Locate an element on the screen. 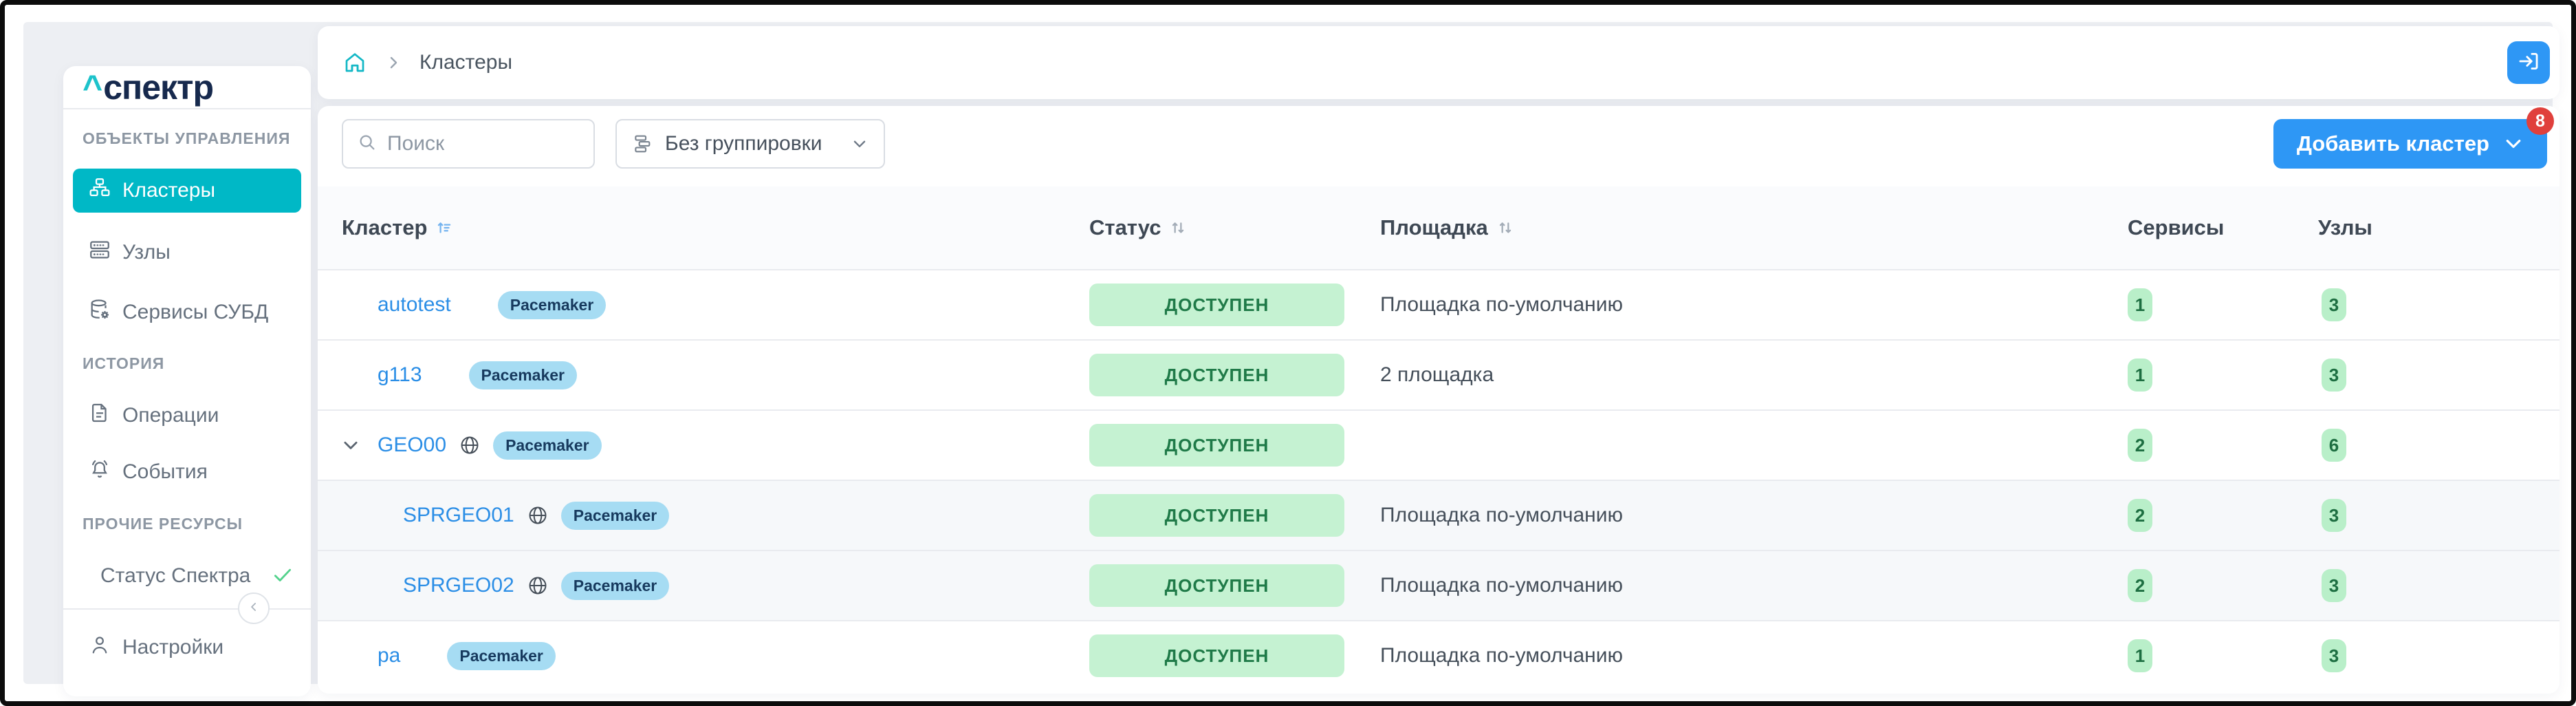 The image size is (2576, 706). site-label: Площадка по-умолчанию is located at coordinates (1501, 585).